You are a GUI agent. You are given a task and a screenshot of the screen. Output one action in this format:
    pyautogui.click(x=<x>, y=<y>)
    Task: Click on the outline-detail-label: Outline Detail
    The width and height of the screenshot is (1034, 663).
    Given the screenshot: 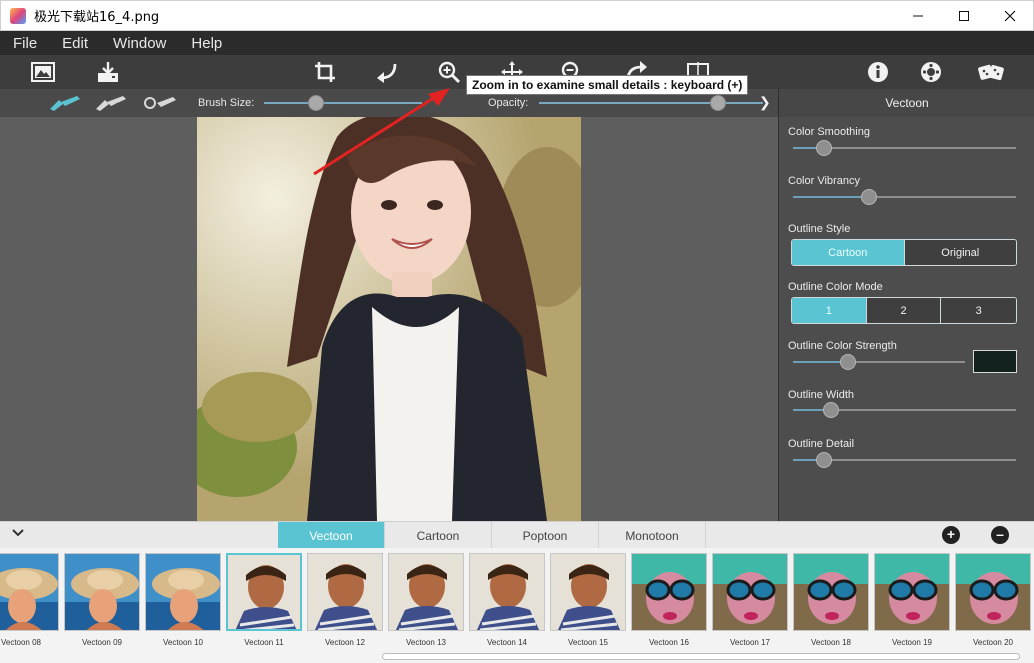 What is the action you would take?
    pyautogui.click(x=821, y=444)
    